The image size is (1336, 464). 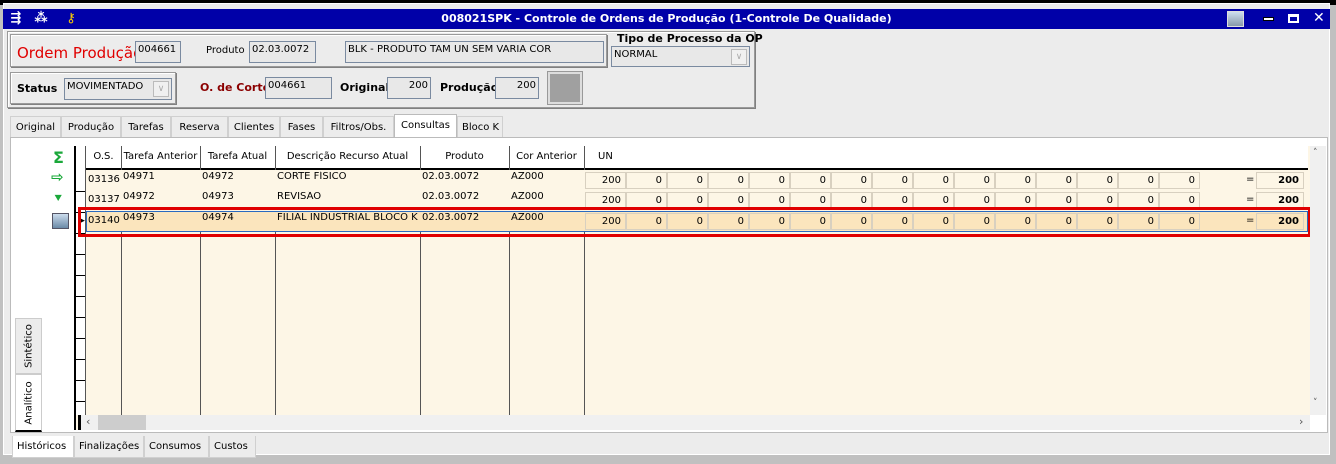 I want to click on col-produto: Produto, so click(x=464, y=156).